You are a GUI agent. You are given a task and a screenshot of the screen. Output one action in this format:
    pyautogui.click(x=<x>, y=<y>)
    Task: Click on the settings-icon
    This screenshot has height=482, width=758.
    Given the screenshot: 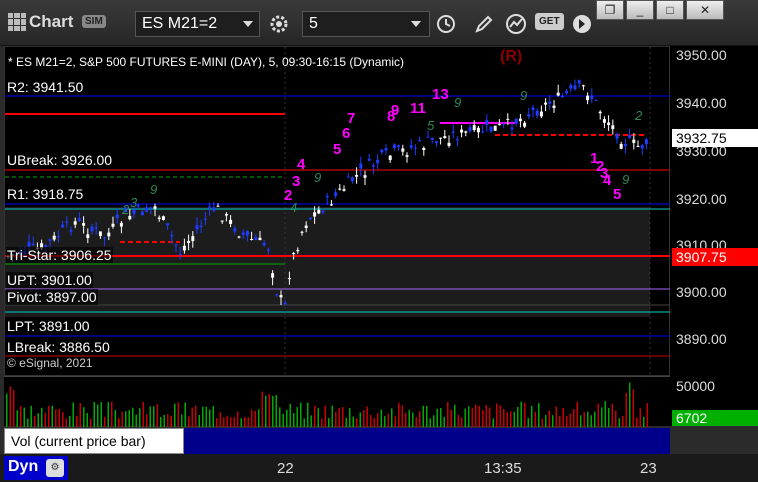 What is the action you would take?
    pyautogui.click(x=279, y=24)
    